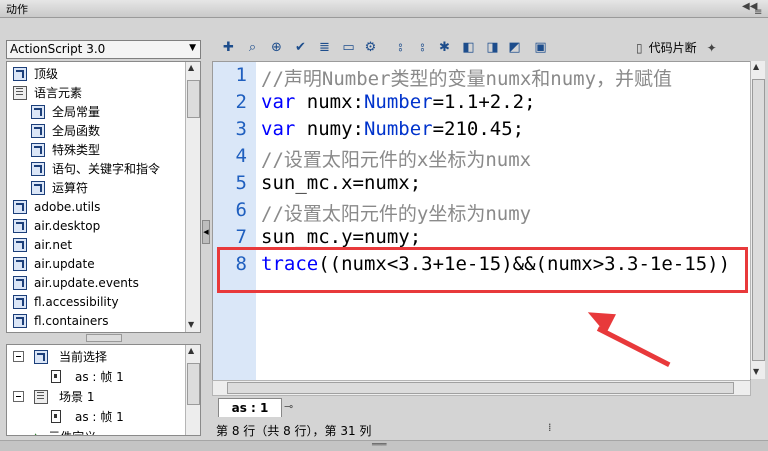 This screenshot has height=451, width=768. Describe the element at coordinates (396, 212) in the screenshot. I see `code-line: //设置太阳元件的y坐标为numy` at that location.